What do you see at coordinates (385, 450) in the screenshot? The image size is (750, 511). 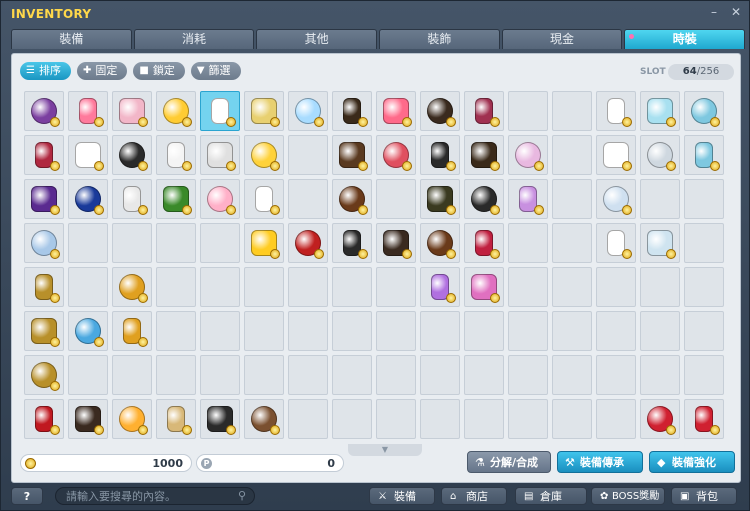 I see `scroll-down-button: ▼` at bounding box center [385, 450].